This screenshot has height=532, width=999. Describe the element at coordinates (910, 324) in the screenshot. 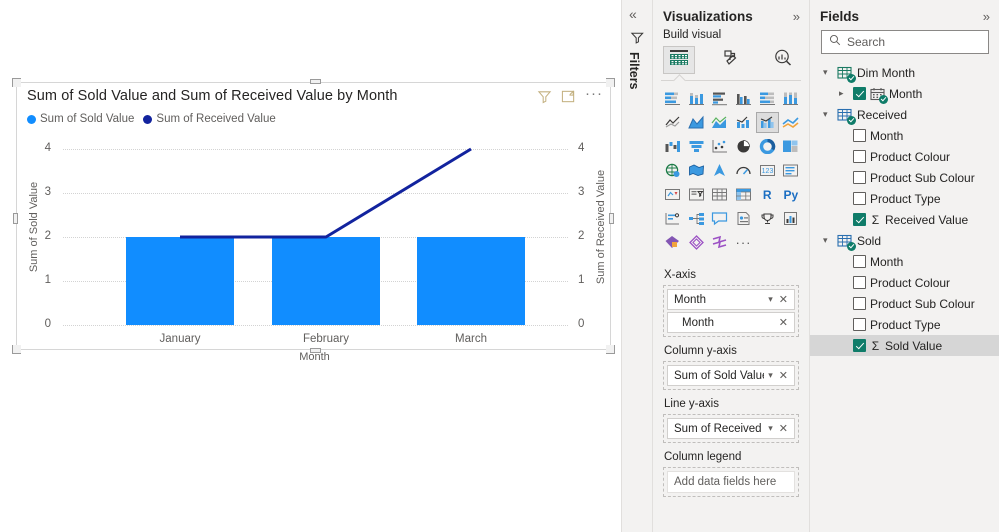

I see `field-sold-product-type: Product Type` at that location.